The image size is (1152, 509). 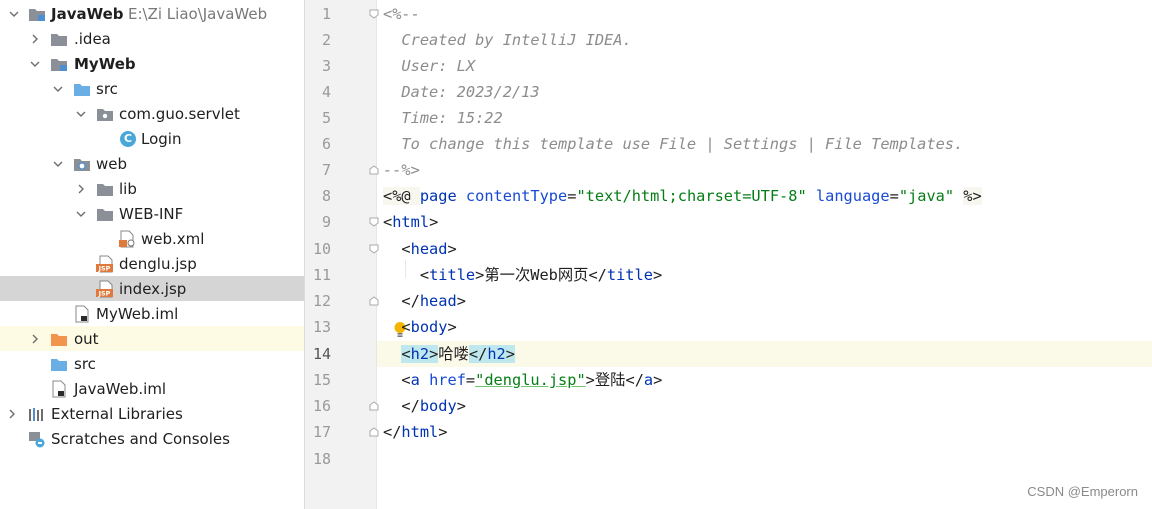 I want to click on line-number: 5, so click(x=326, y=118).